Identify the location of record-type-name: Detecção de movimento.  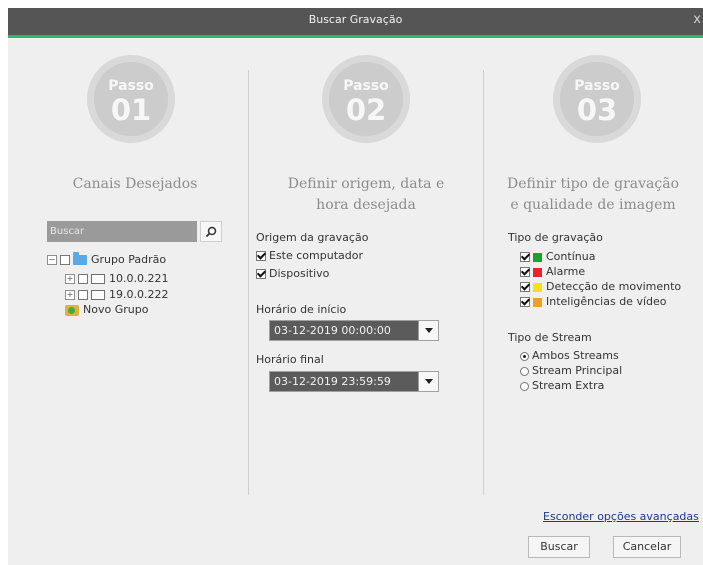
(614, 286).